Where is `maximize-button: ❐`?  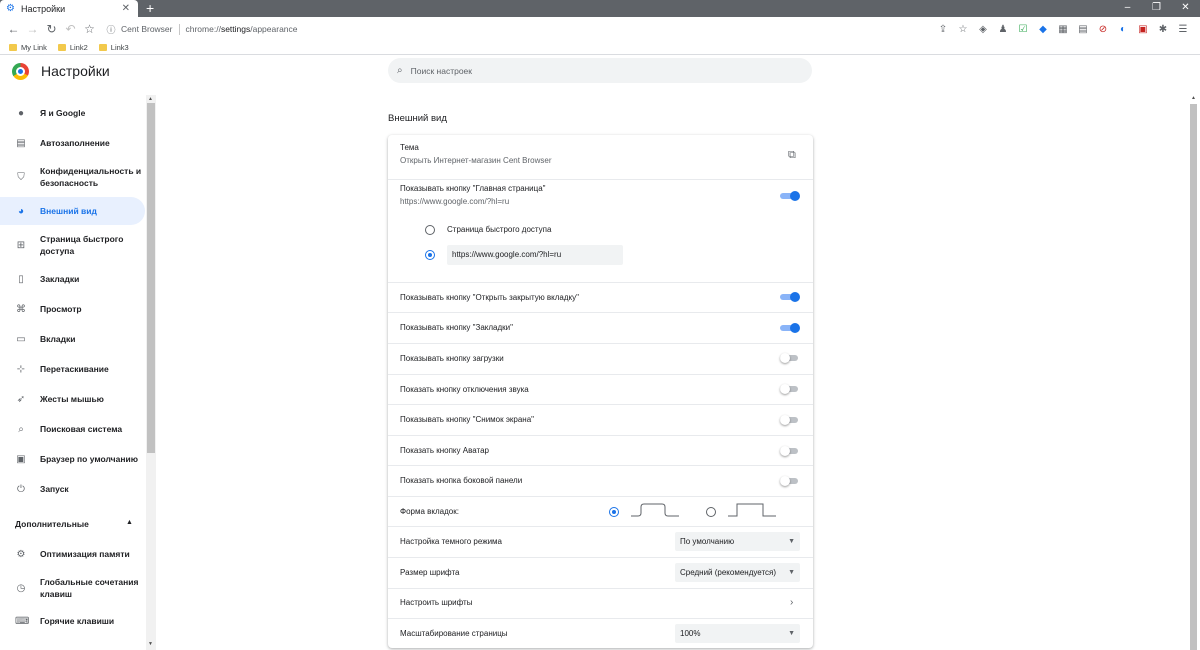 maximize-button: ❐ is located at coordinates (1156, 8).